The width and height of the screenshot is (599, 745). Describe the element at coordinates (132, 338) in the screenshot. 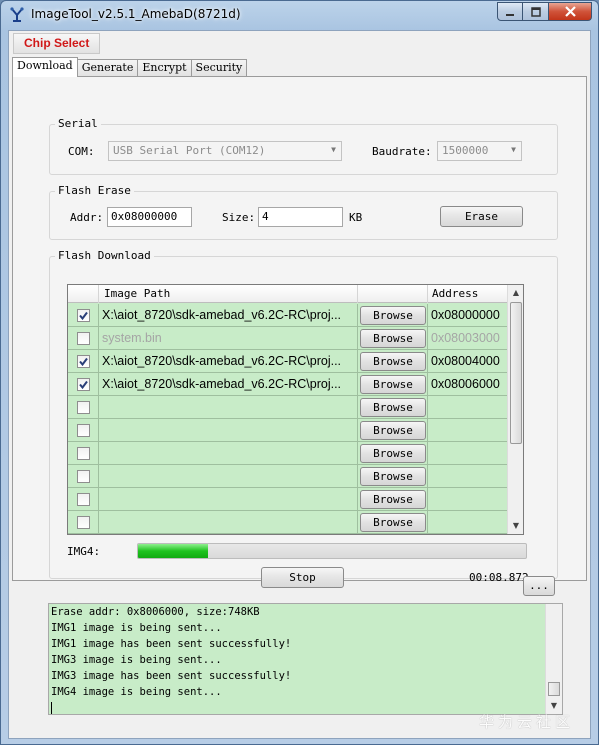

I see `row-image-path: system.bin` at that location.